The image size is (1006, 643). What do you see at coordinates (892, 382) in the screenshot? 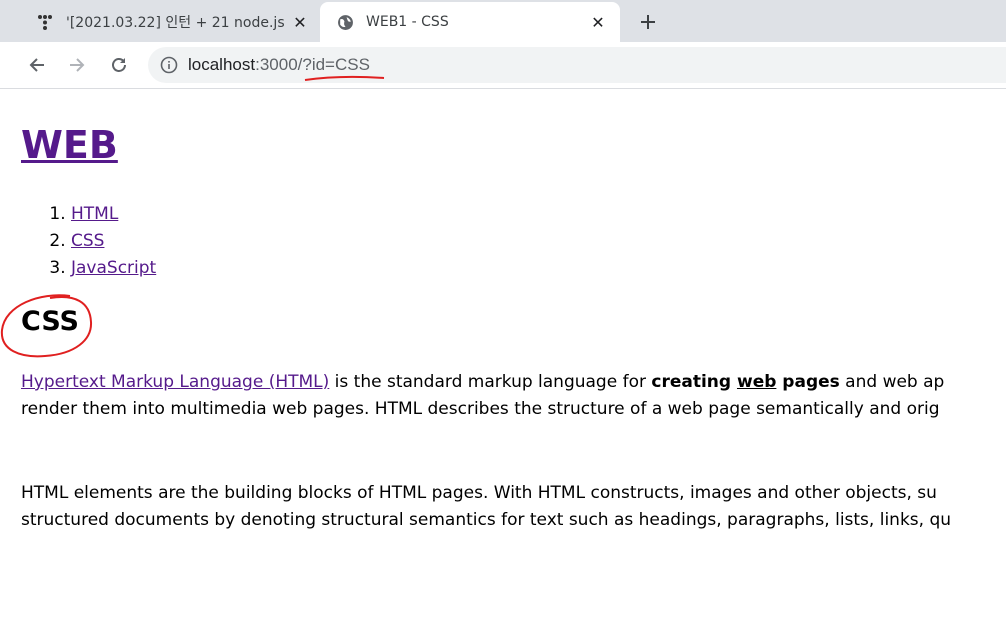
I see `text: and web ap` at bounding box center [892, 382].